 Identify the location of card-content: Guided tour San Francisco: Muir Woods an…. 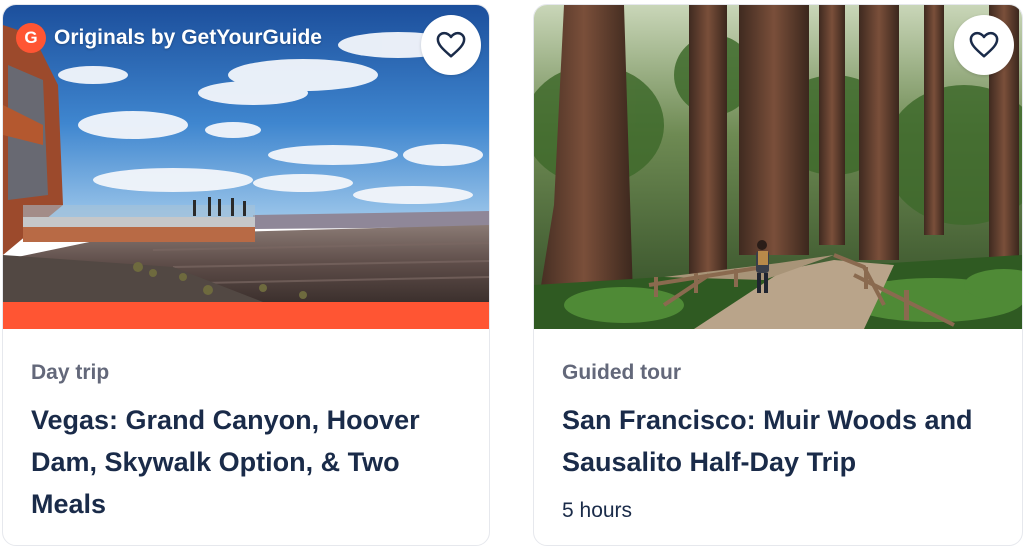
(780, 442).